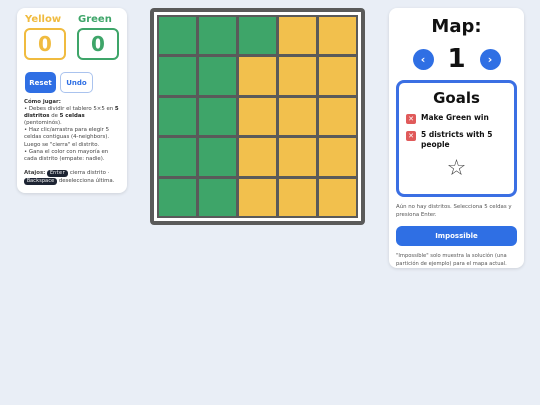  Describe the element at coordinates (86, 180) in the screenshot. I see `backspace-key-desc: deselecciona última.` at that location.